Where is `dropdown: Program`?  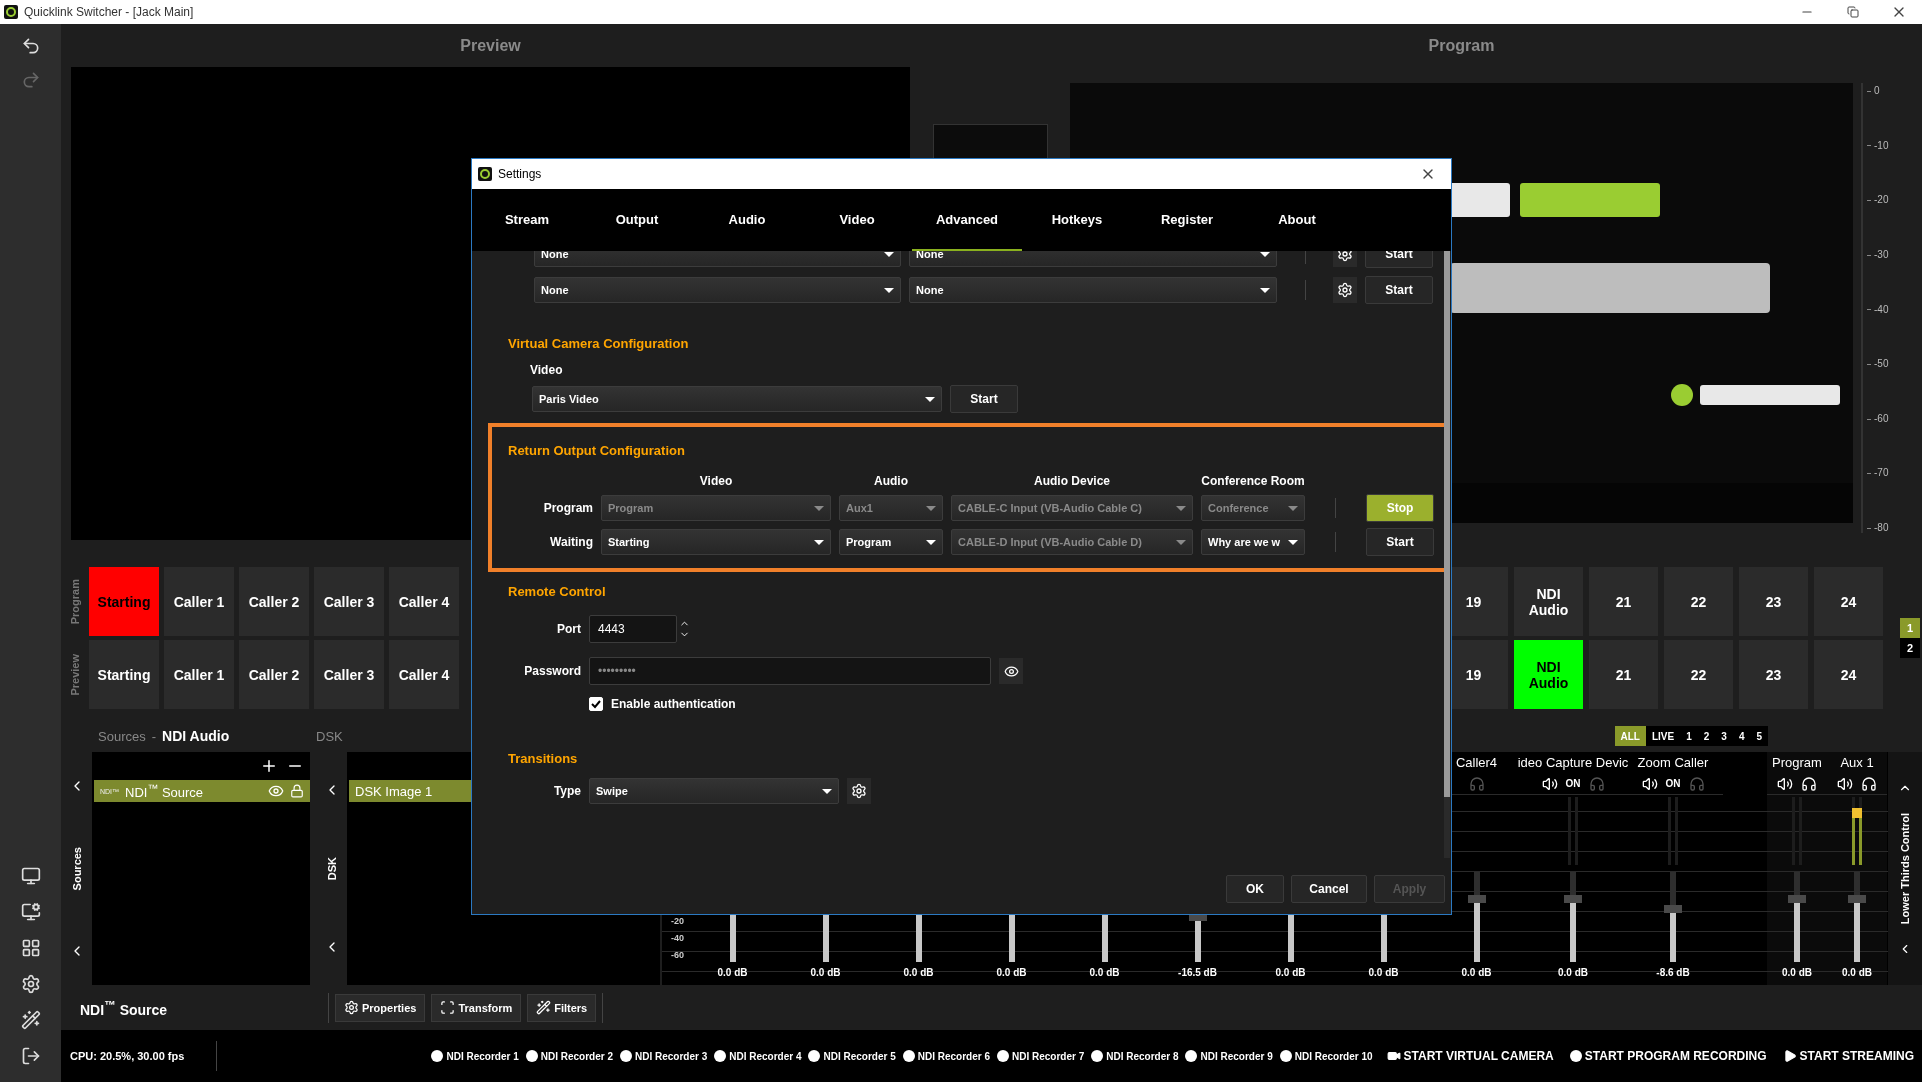
dropdown: Program is located at coordinates (891, 542).